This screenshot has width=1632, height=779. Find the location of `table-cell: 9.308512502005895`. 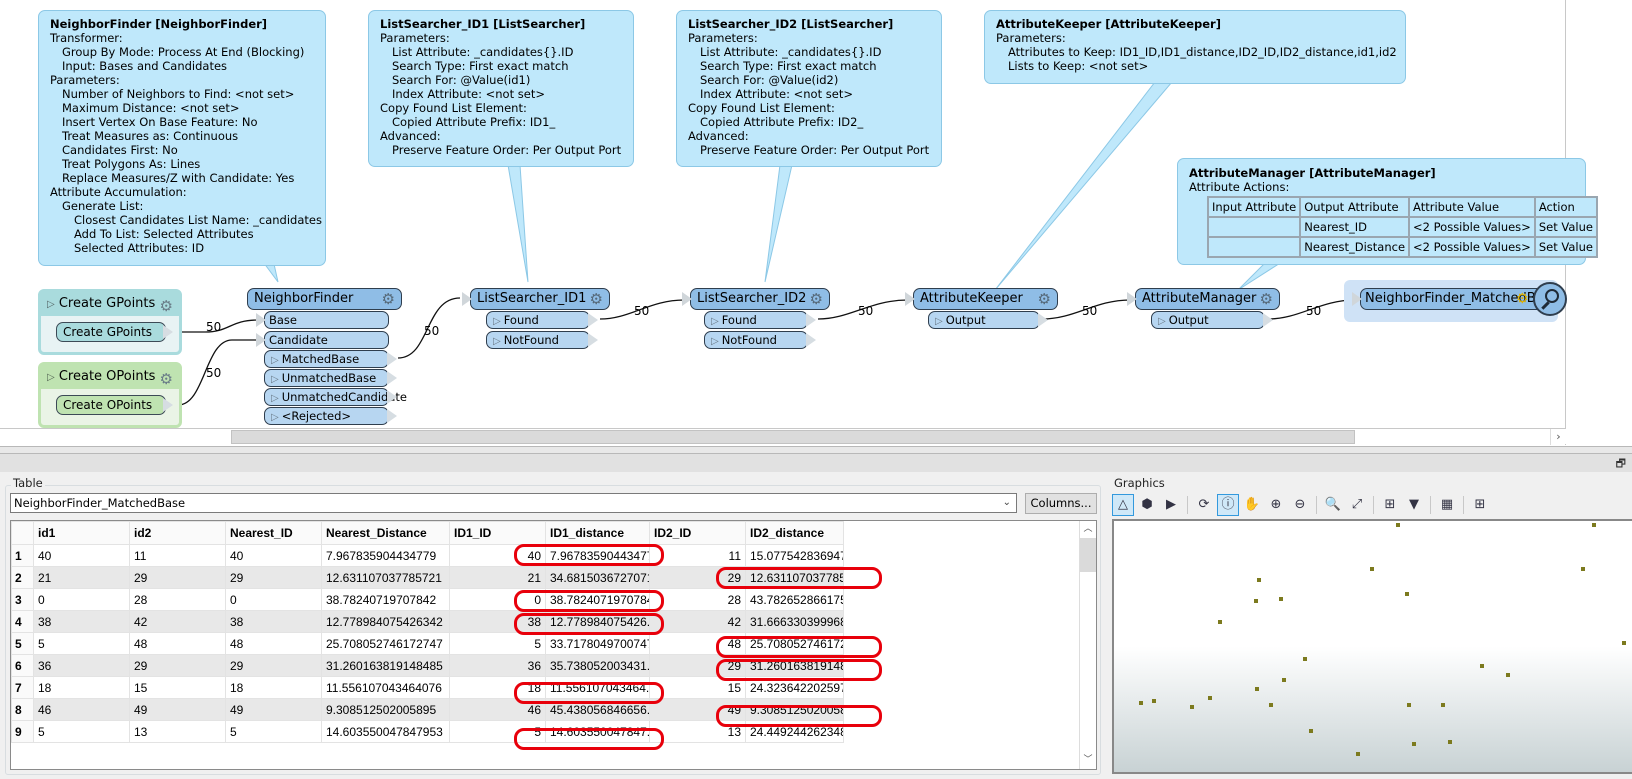

table-cell: 9.308512502005895 is located at coordinates (794, 709).